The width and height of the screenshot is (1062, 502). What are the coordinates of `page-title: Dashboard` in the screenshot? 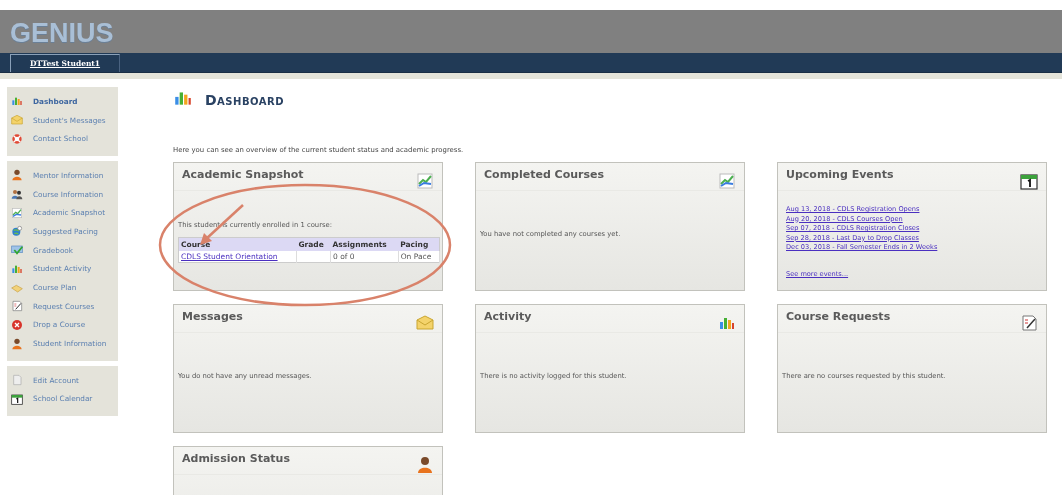 It's located at (245, 100).